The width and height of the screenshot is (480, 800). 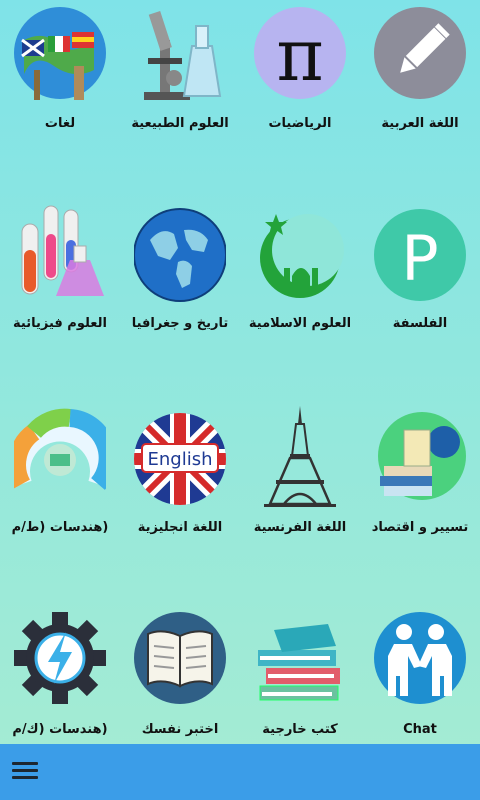 I want to click on tile-history-geo: تاريخ و جغرافيا, so click(x=180, y=275).